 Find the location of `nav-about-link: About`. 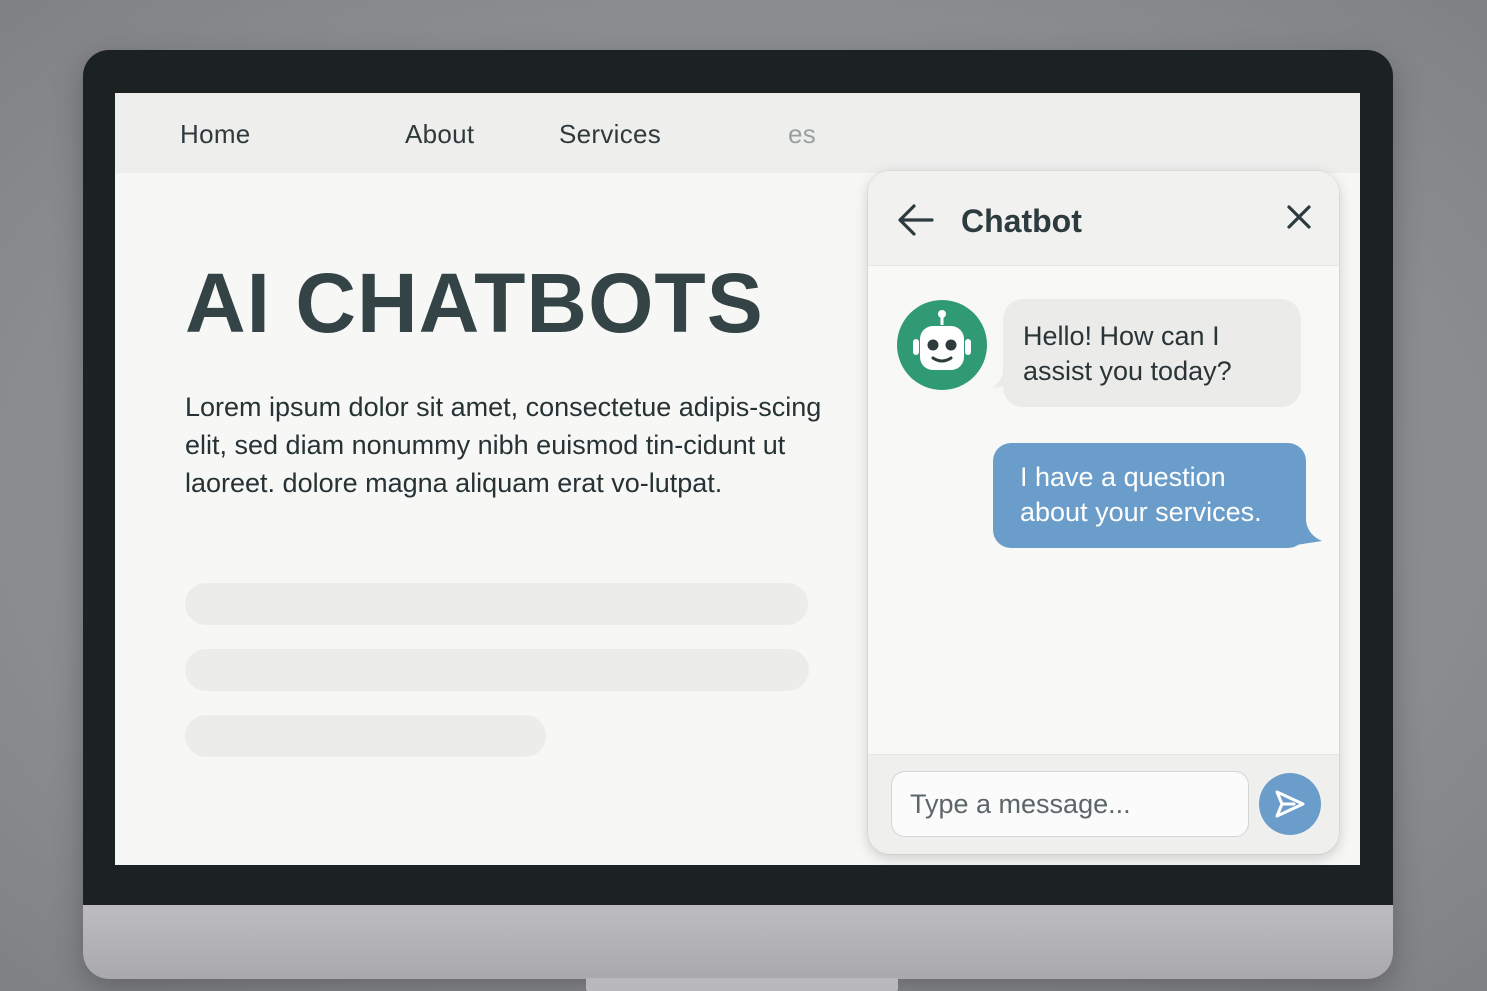

nav-about-link: About is located at coordinates (439, 134).